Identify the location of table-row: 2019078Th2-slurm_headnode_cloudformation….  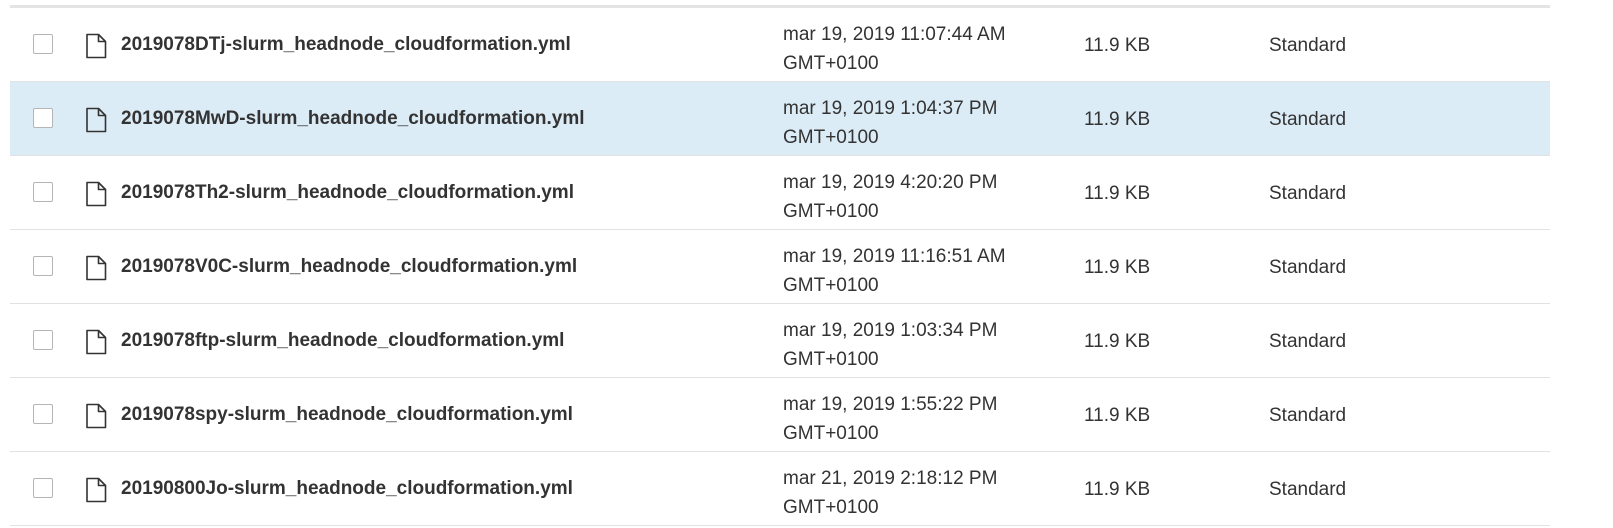
(780, 193).